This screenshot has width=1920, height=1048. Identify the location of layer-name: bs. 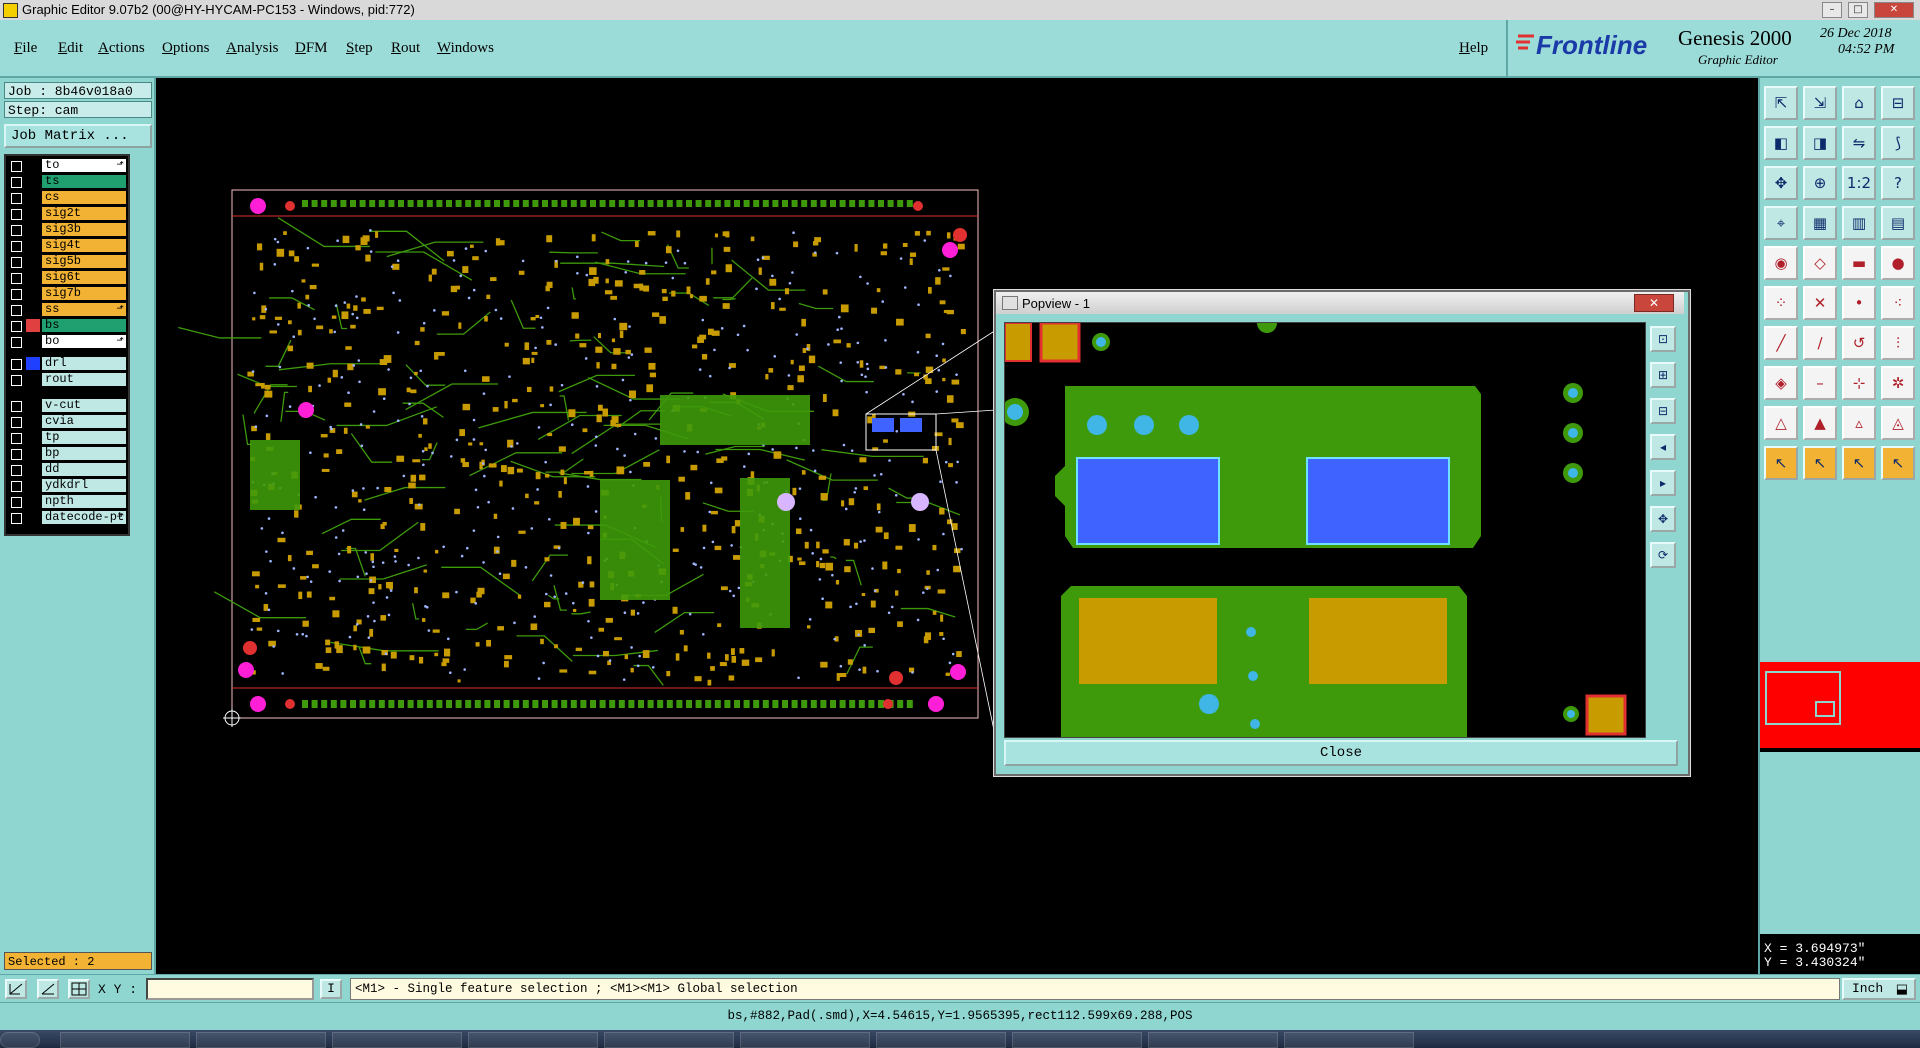
(84, 325).